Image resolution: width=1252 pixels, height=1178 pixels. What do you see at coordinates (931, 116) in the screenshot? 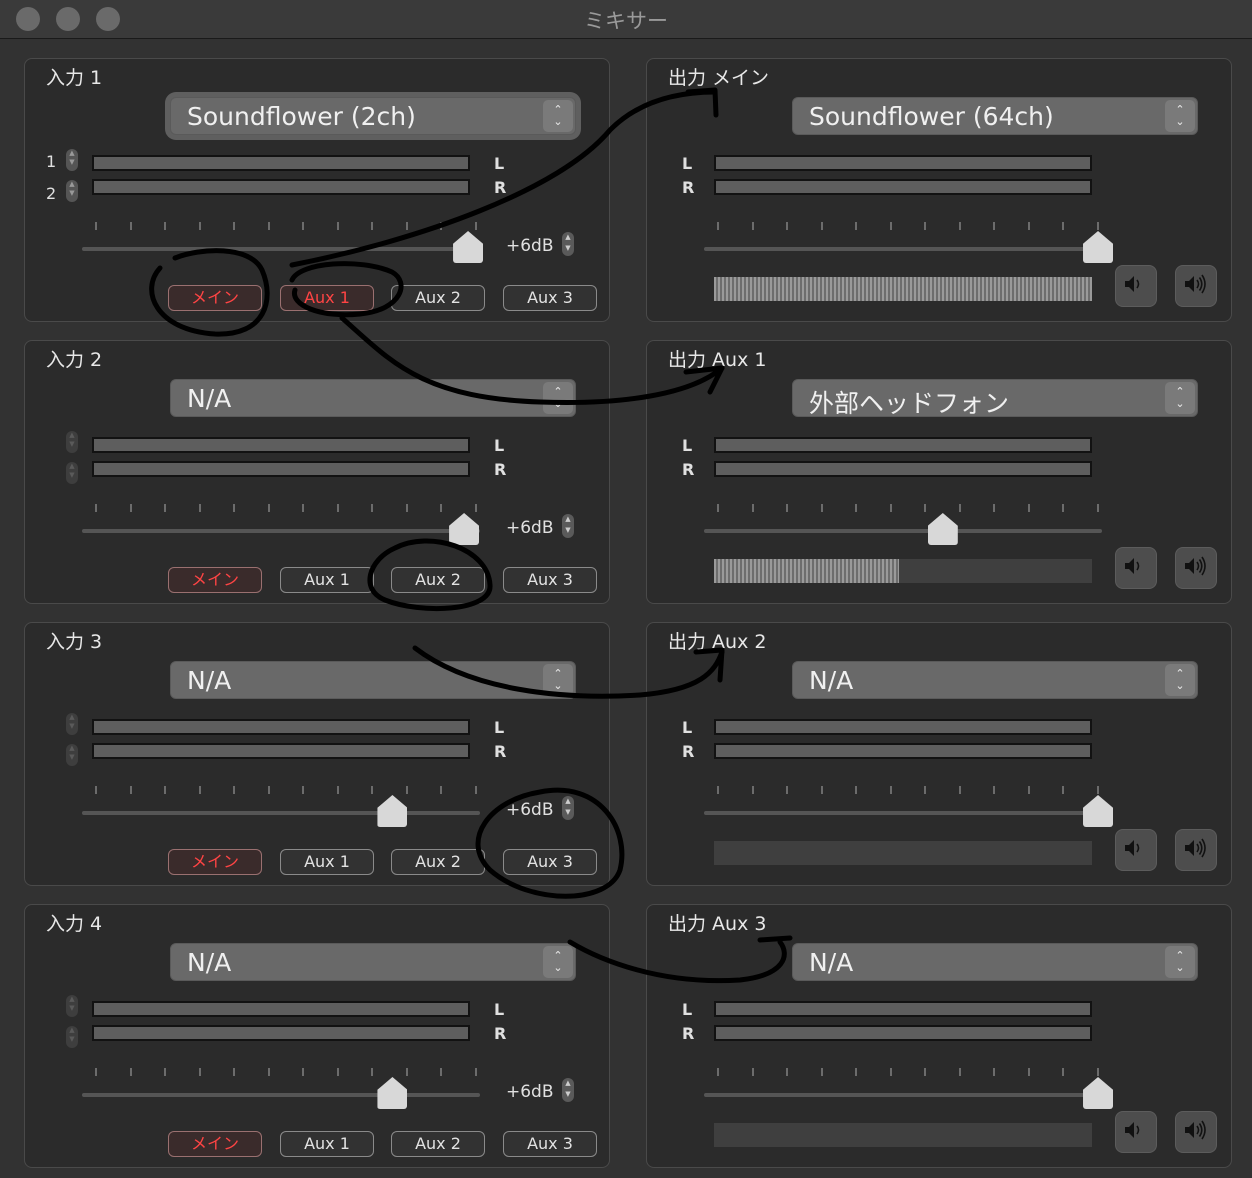
I see `output-device-value: Soundflower (64ch)` at bounding box center [931, 116].